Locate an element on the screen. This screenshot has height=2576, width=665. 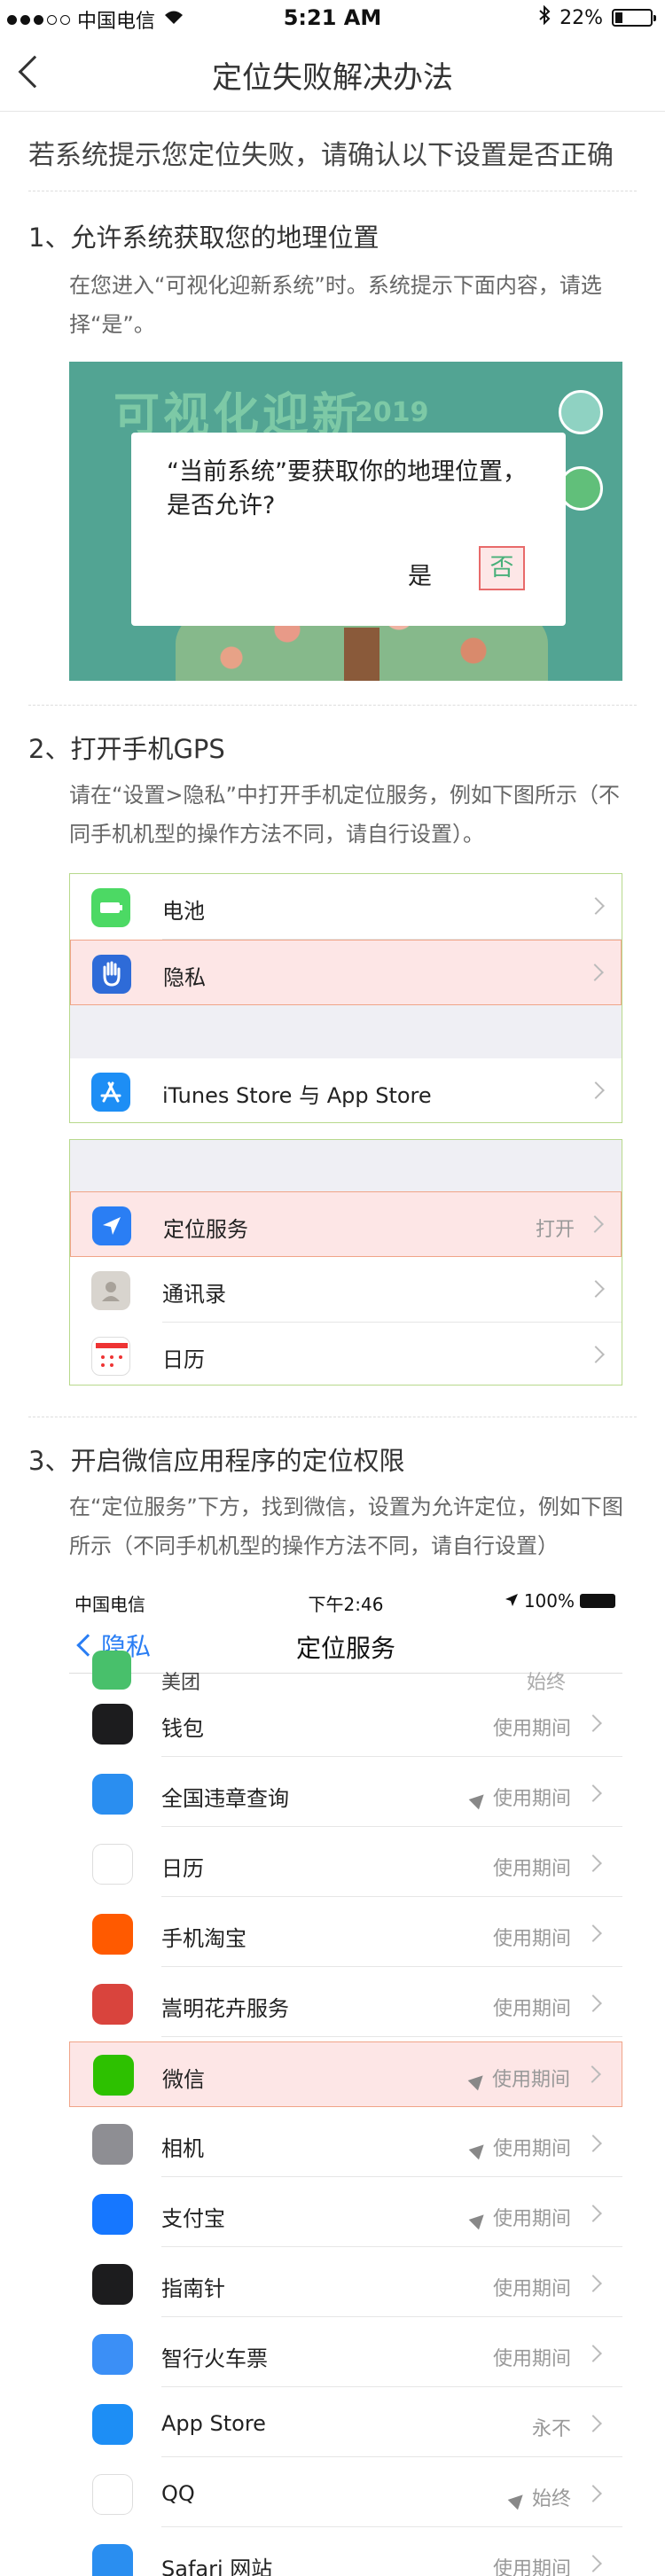
row-label: App Store is located at coordinates (214, 2423).